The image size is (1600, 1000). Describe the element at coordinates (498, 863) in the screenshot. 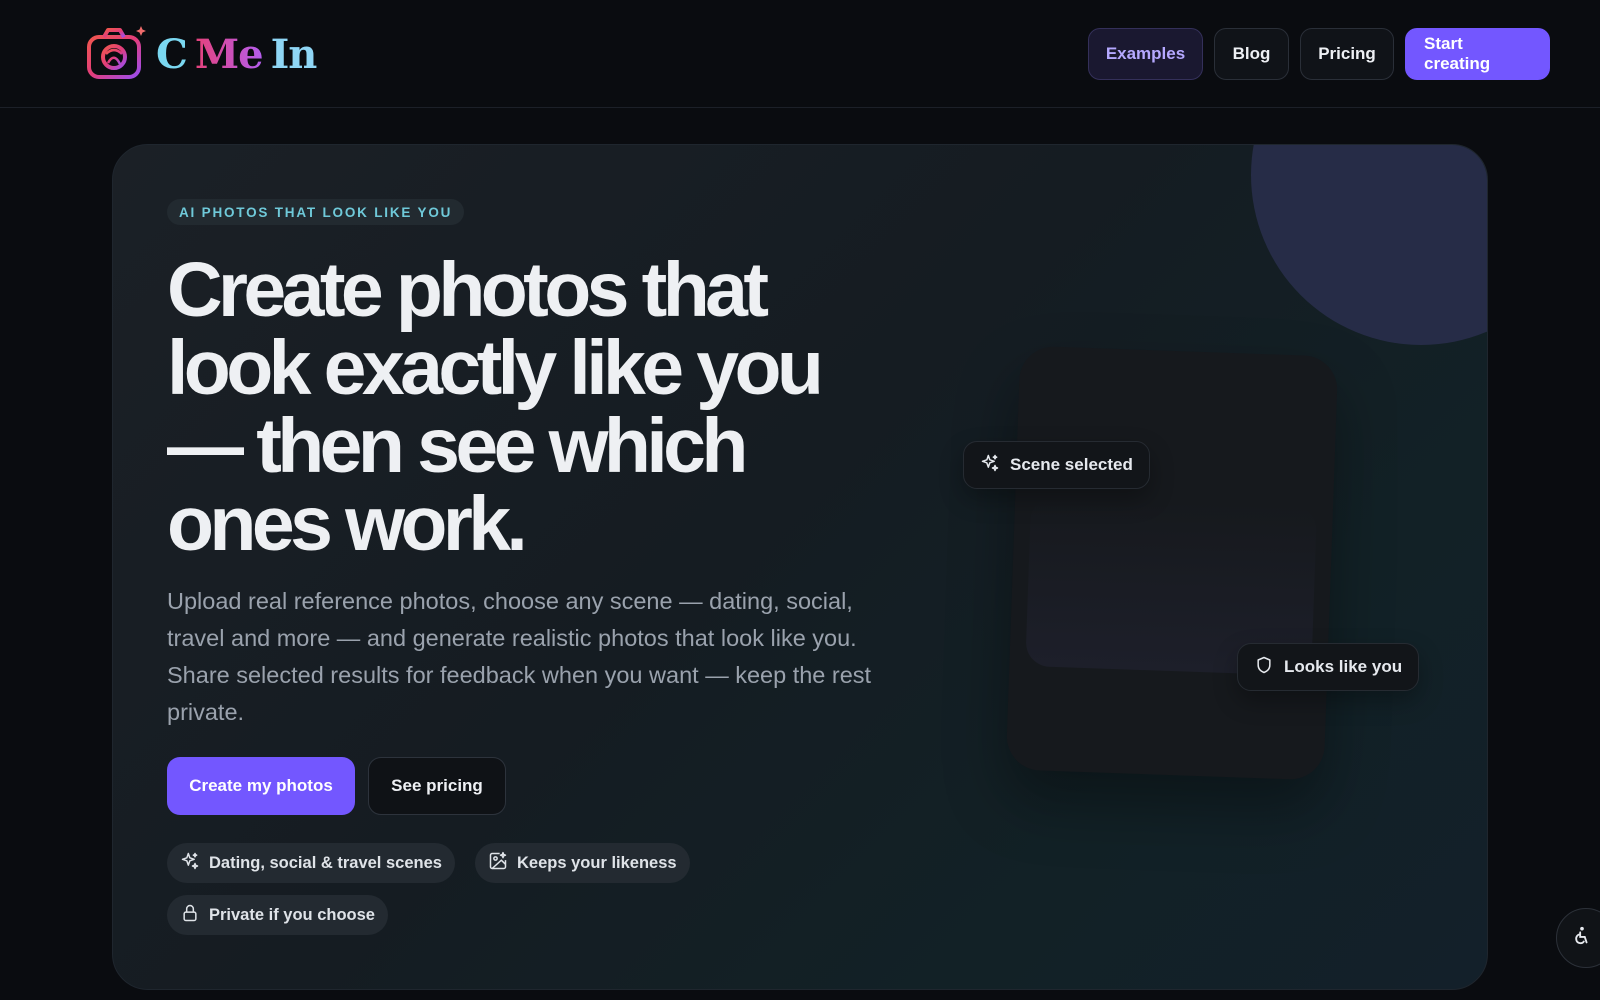

I see `image-sparkle-icon` at that location.